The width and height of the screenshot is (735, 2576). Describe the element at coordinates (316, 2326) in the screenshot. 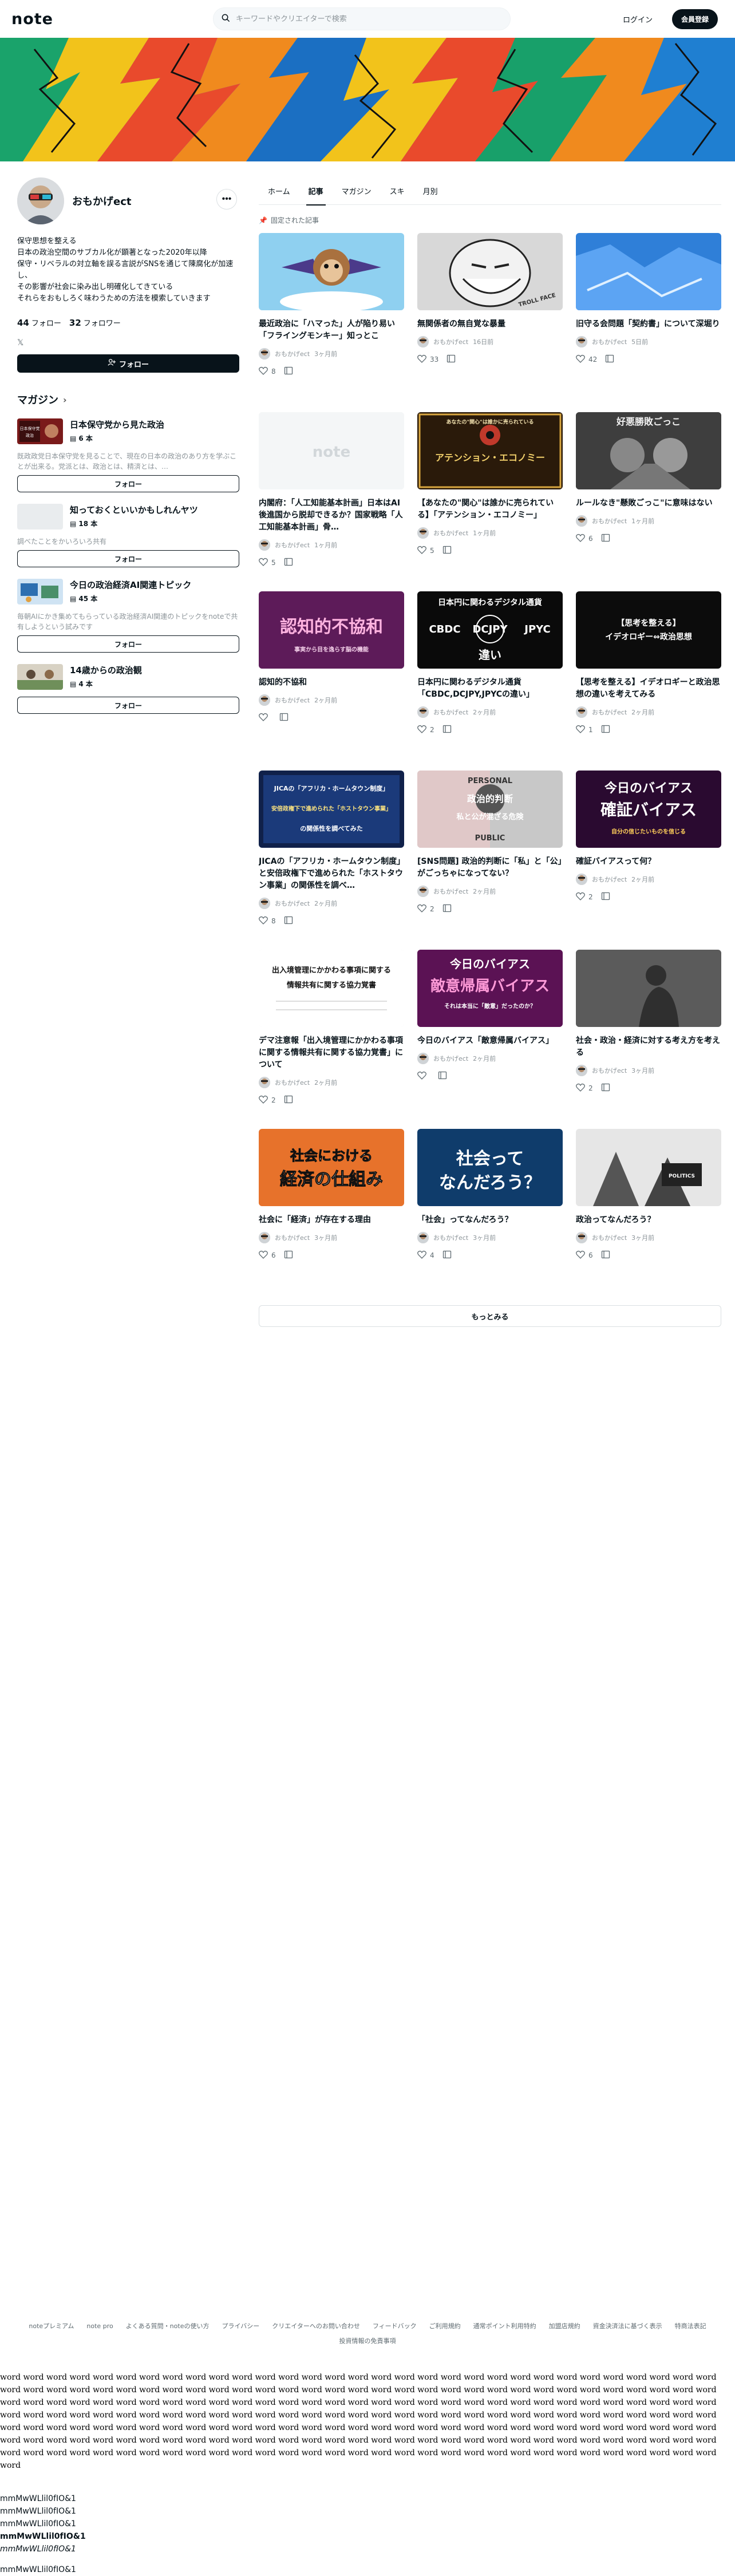

I see `footer-link: クリエイターへのお問い合わせ` at that location.